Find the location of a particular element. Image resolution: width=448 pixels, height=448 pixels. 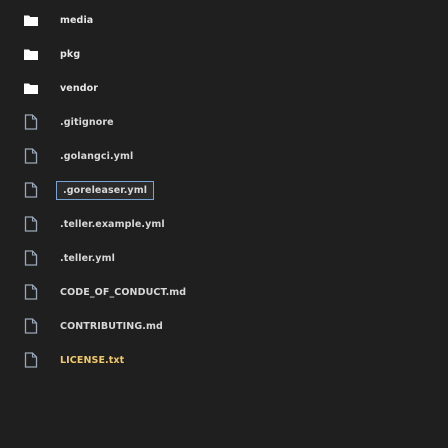

tree-item-contributing: CONTRIBUTING.md is located at coordinates (224, 326).